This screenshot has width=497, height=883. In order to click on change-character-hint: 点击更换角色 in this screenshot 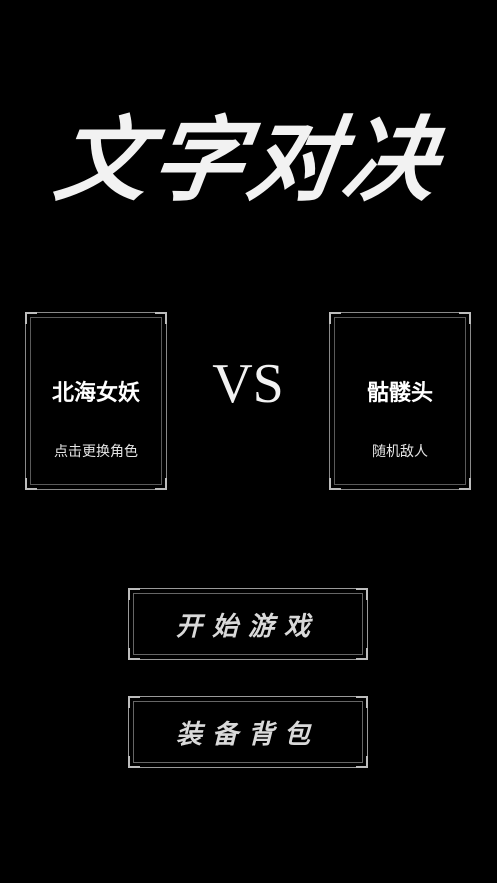, I will do `click(96, 452)`.